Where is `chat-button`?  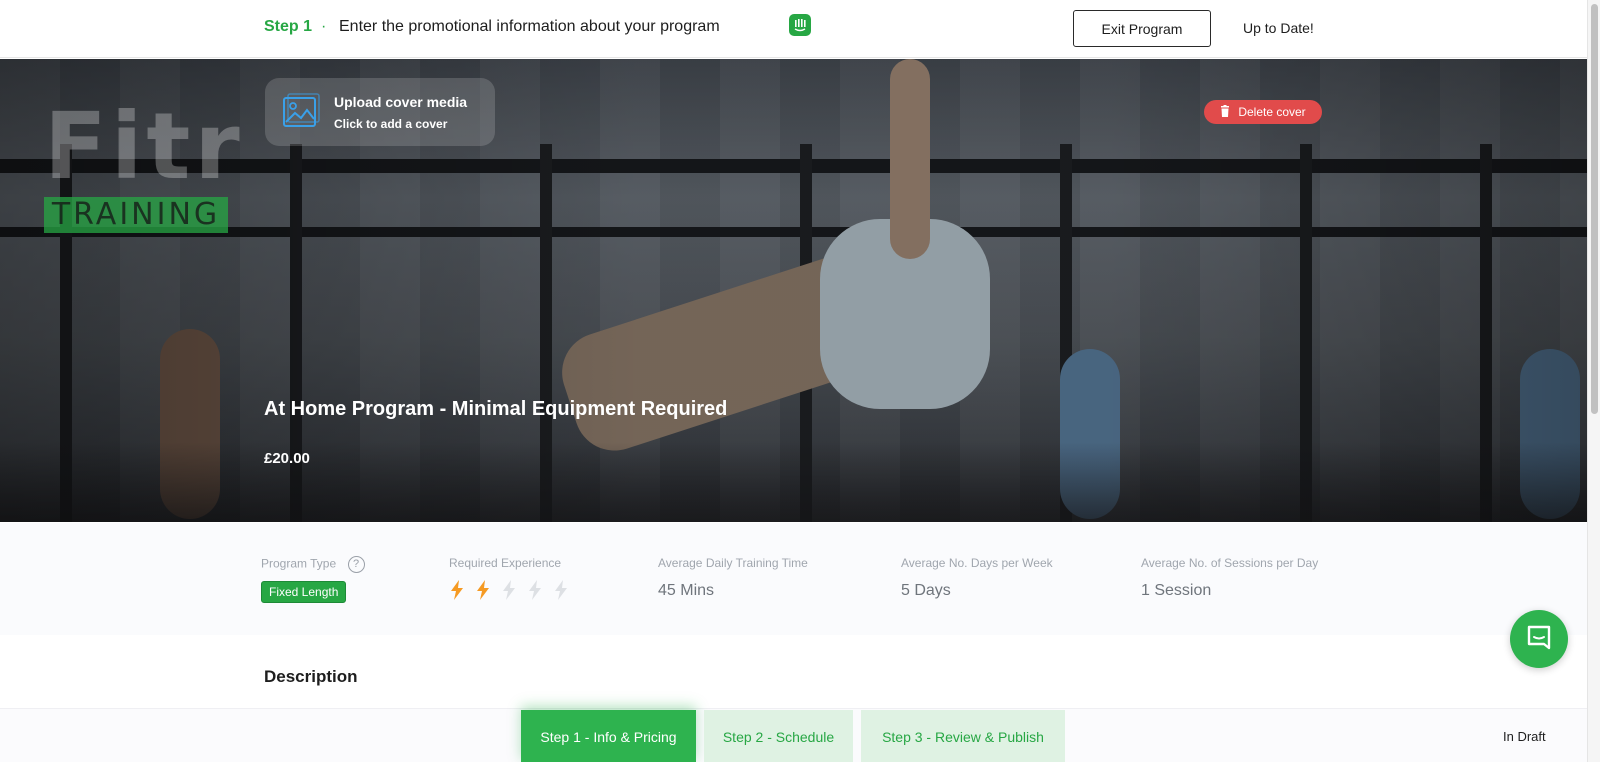 chat-button is located at coordinates (1539, 639).